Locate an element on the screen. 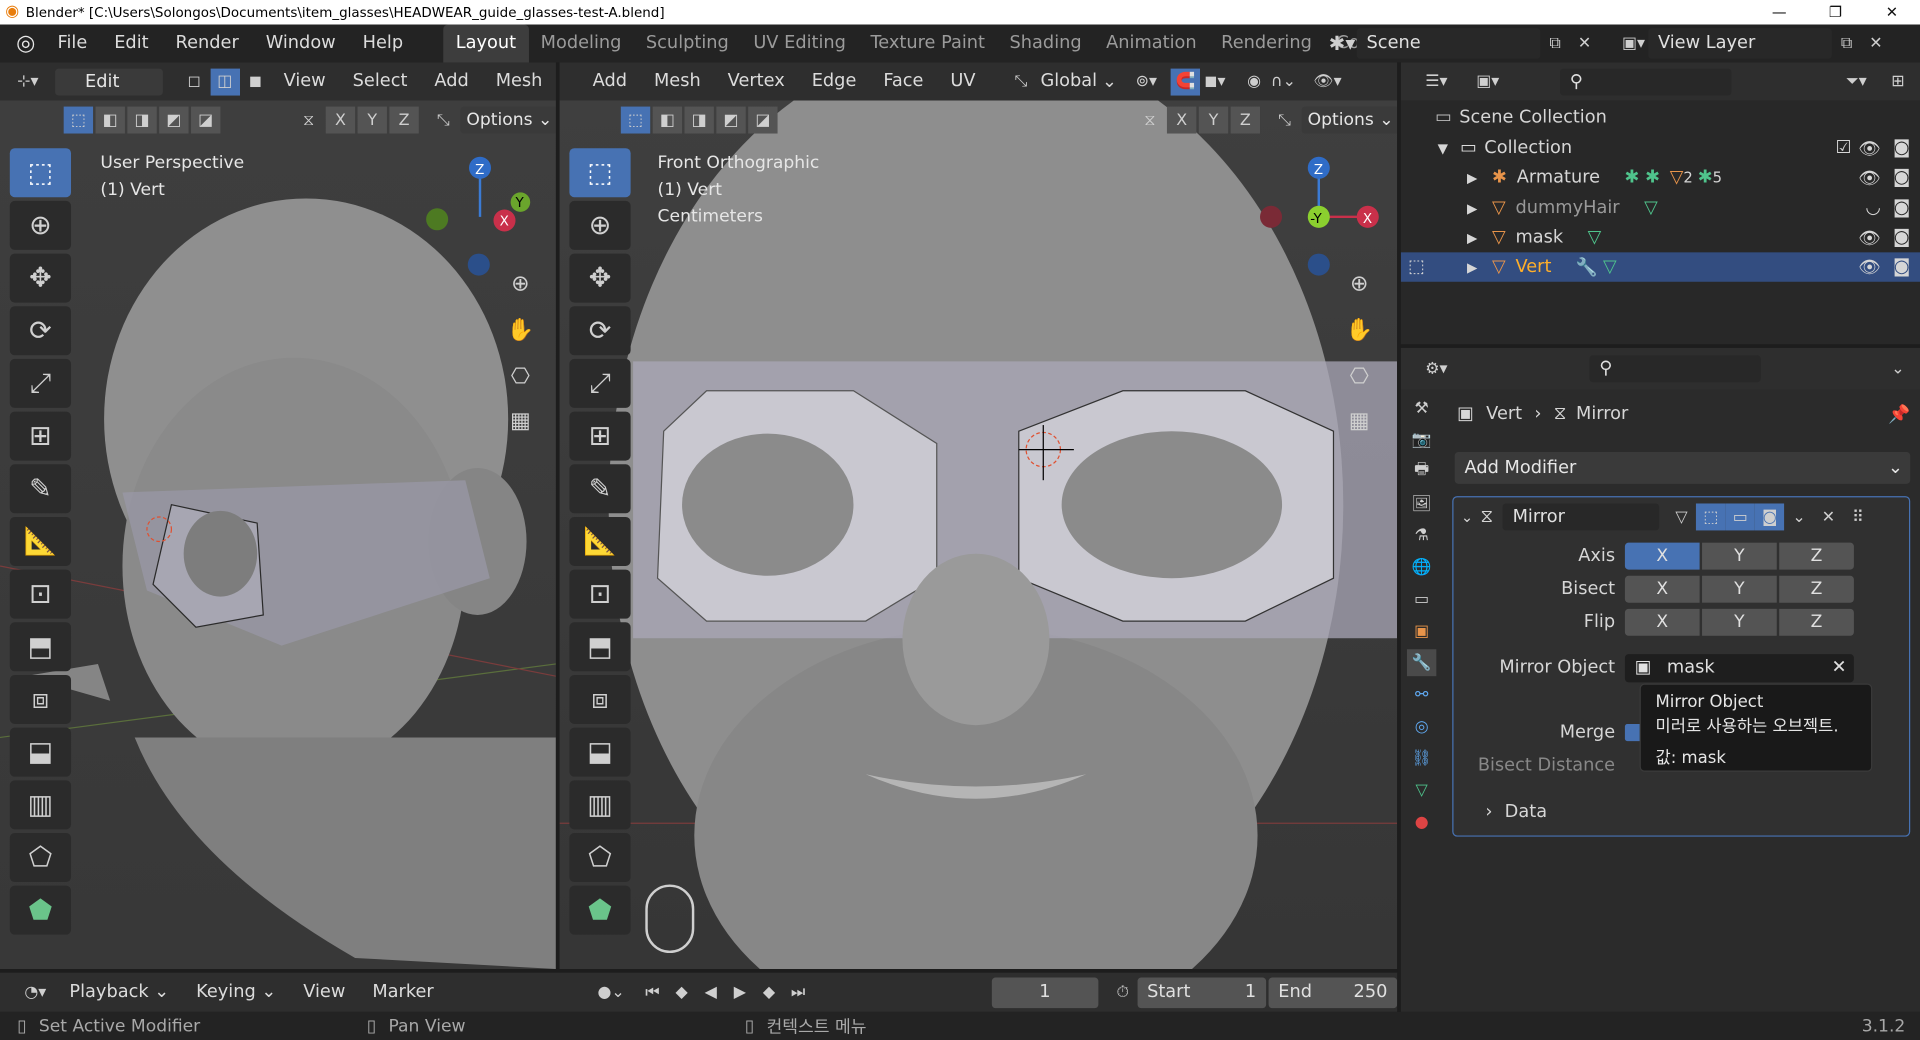 The width and height of the screenshot is (1920, 1040). measure-tool-icon: 📐 is located at coordinates (40, 541).